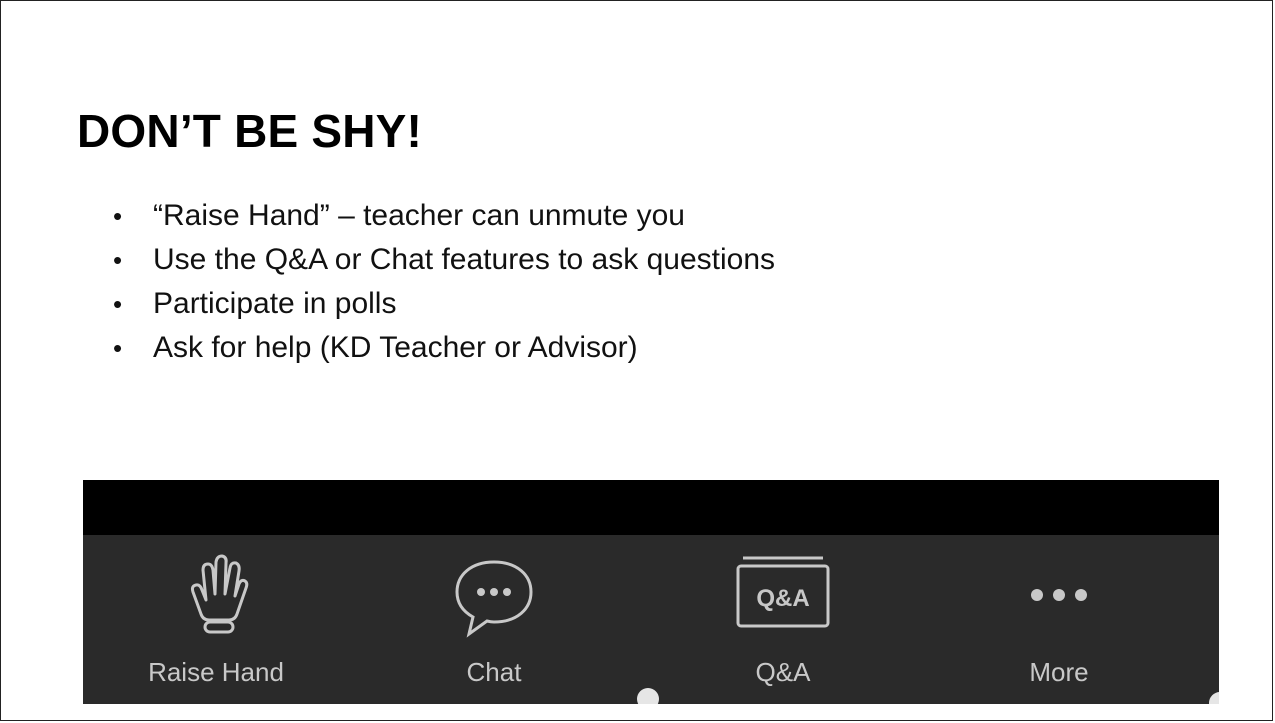 The height and width of the screenshot is (723, 1275). What do you see at coordinates (395, 347) in the screenshot?
I see `bullet-text: Ask for help (KD Teacher or Advisor)` at bounding box center [395, 347].